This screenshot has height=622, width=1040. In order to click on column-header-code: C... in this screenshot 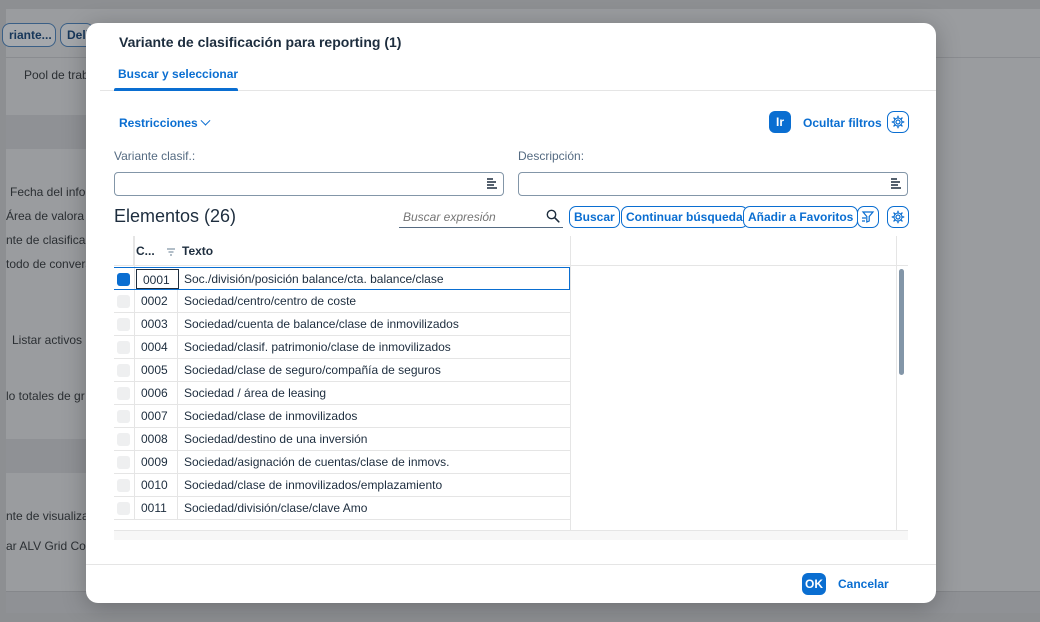, I will do `click(145, 251)`.